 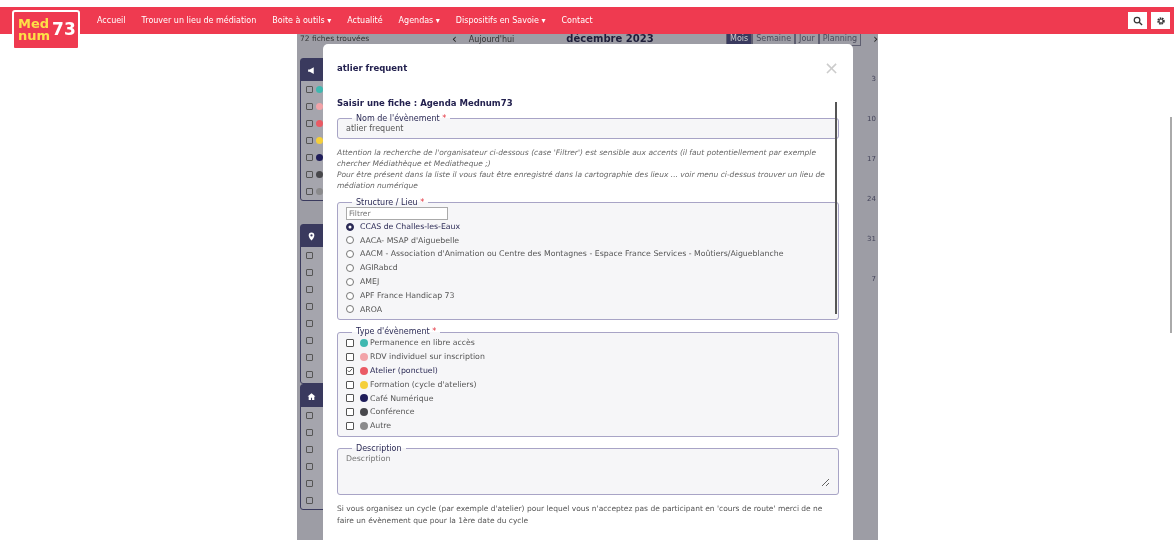 What do you see at coordinates (390, 202) in the screenshot?
I see `field-label: Structure / Lieu *` at bounding box center [390, 202].